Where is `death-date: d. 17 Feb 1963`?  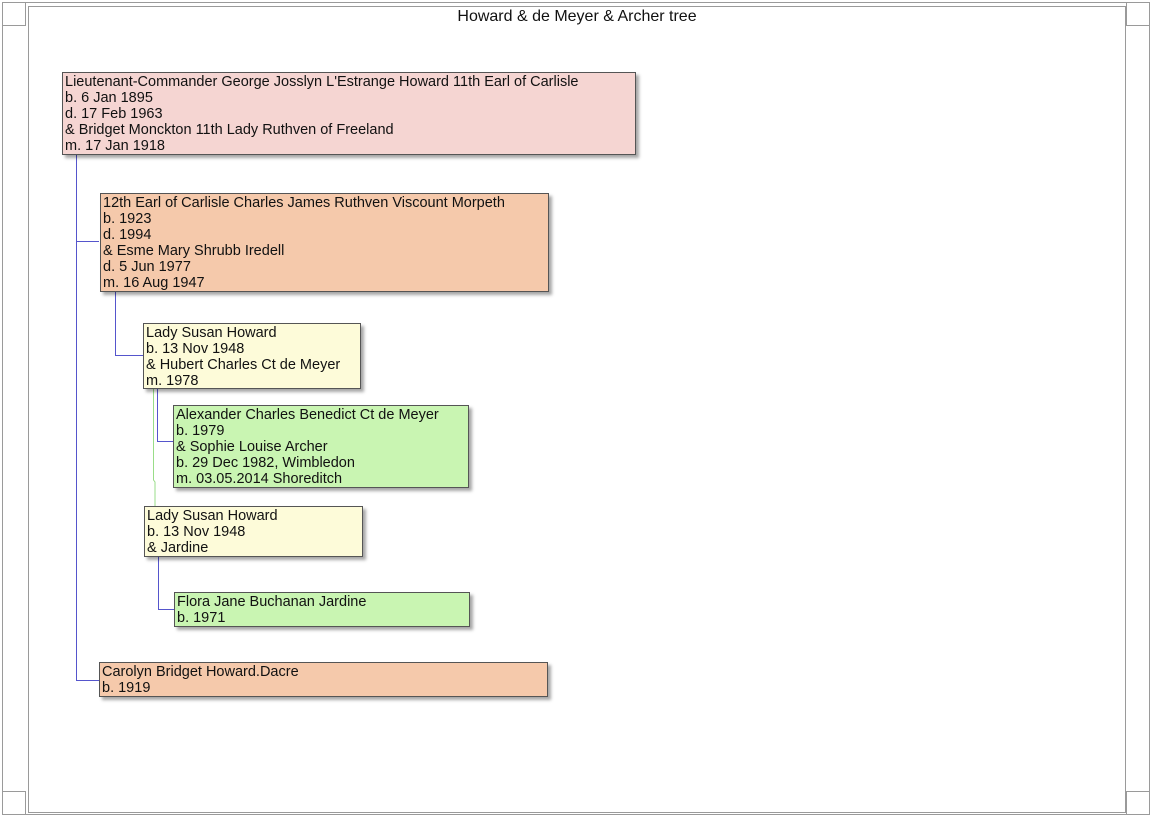
death-date: d. 17 Feb 1963 is located at coordinates (114, 114).